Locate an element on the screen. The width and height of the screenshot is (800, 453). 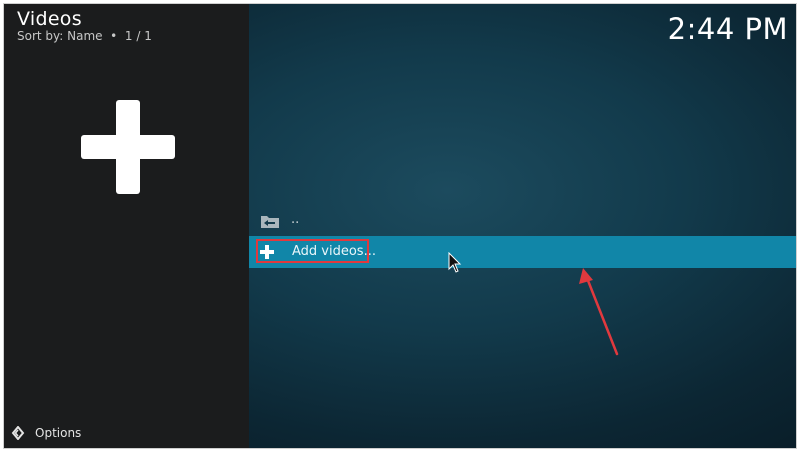
red-arrow-annotation is located at coordinates (599, 312).